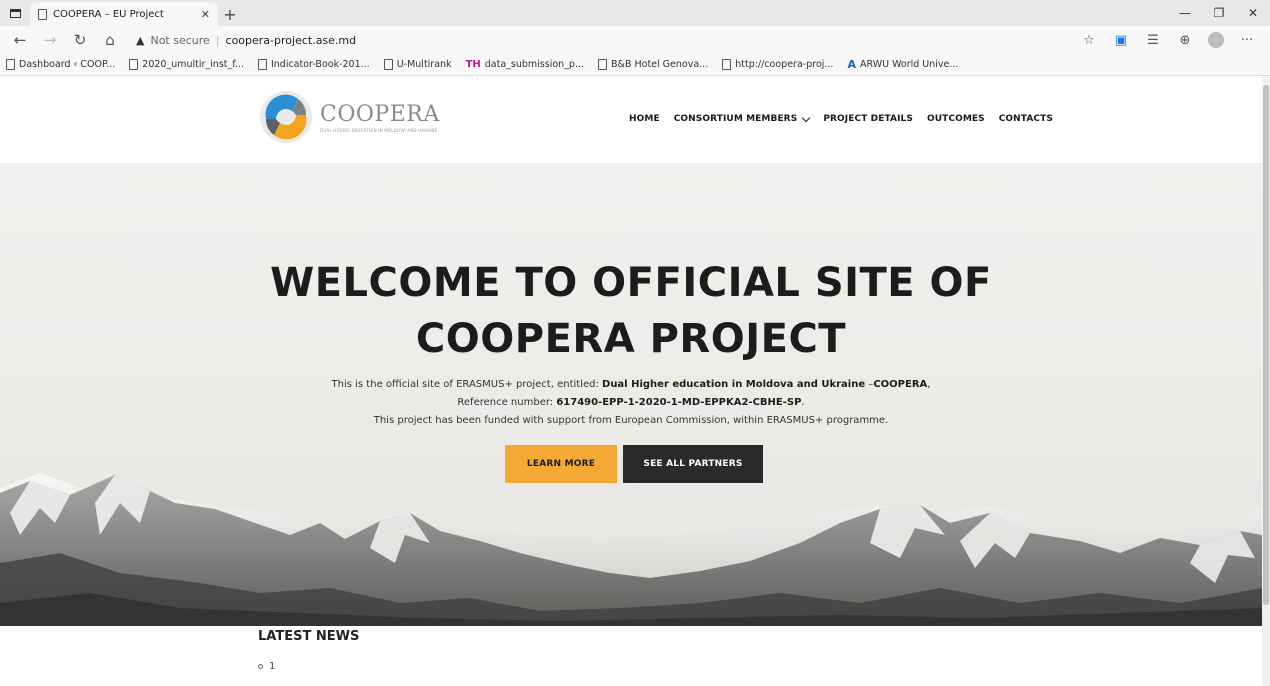 The image size is (1270, 686). Describe the element at coordinates (1170, 40) in the screenshot. I see `toolbar-actions: ☆ ▣ ☰ ⊕ ···` at that location.